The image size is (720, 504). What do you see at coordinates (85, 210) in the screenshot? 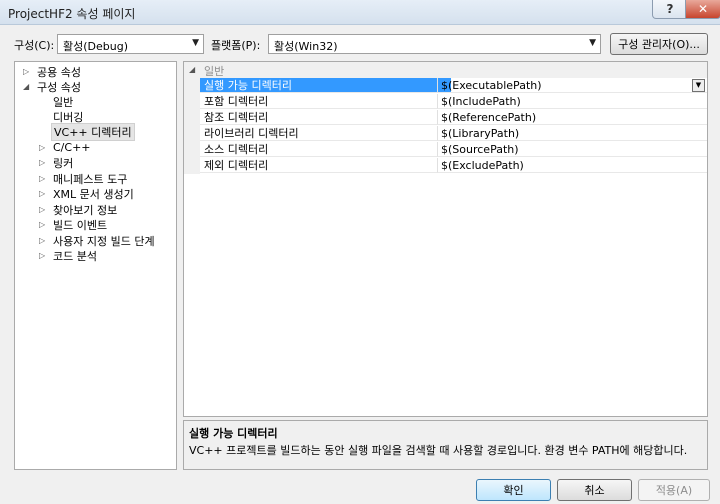
I see `tree-item-label: 찾아보기 정보` at bounding box center [85, 210].